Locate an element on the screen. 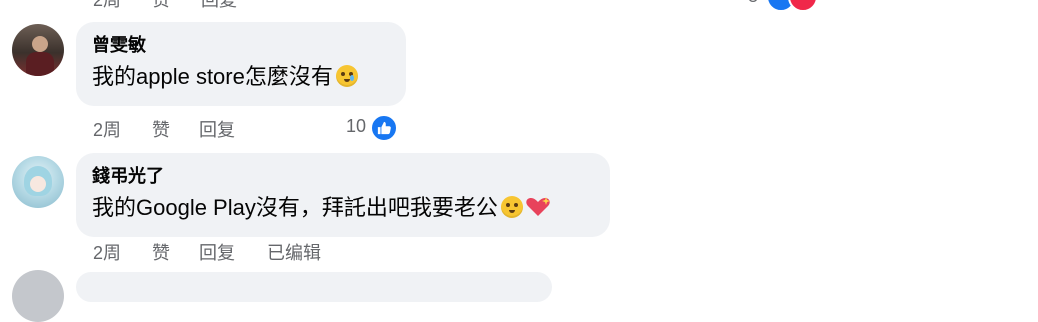 The width and height of the screenshot is (1038, 322). comment-bubble: 曾雯敏 我的apple store怎麼沒有 is located at coordinates (241, 64).